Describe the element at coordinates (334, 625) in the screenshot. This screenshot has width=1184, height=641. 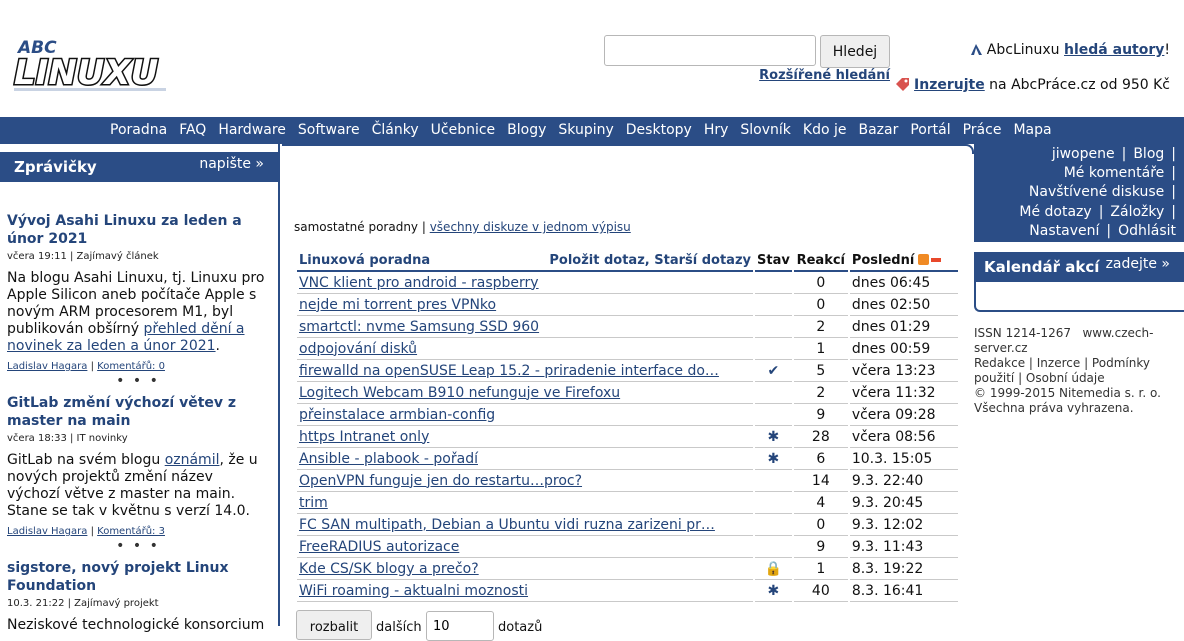
I see `expand-button: rozbalit` at that location.